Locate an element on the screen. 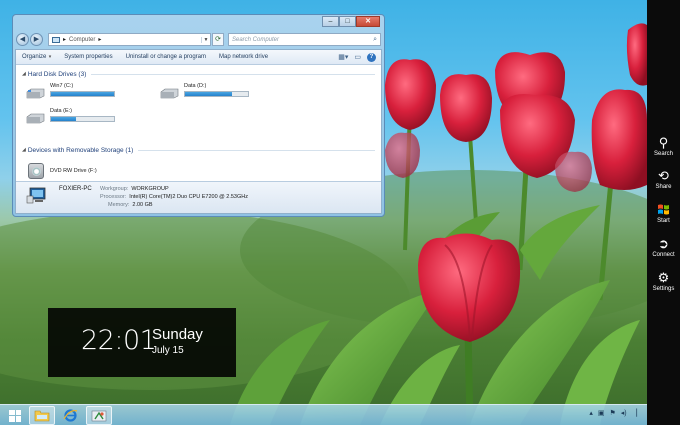  clock-time: 22:01 is located at coordinates (119, 340).